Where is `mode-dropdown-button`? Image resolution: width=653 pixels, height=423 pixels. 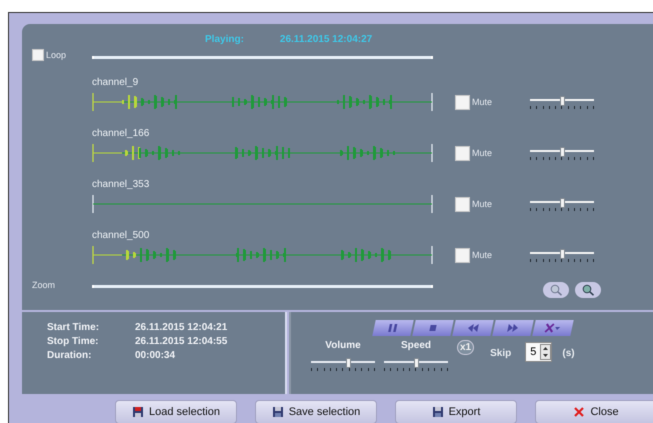 mode-dropdown-button is located at coordinates (553, 328).